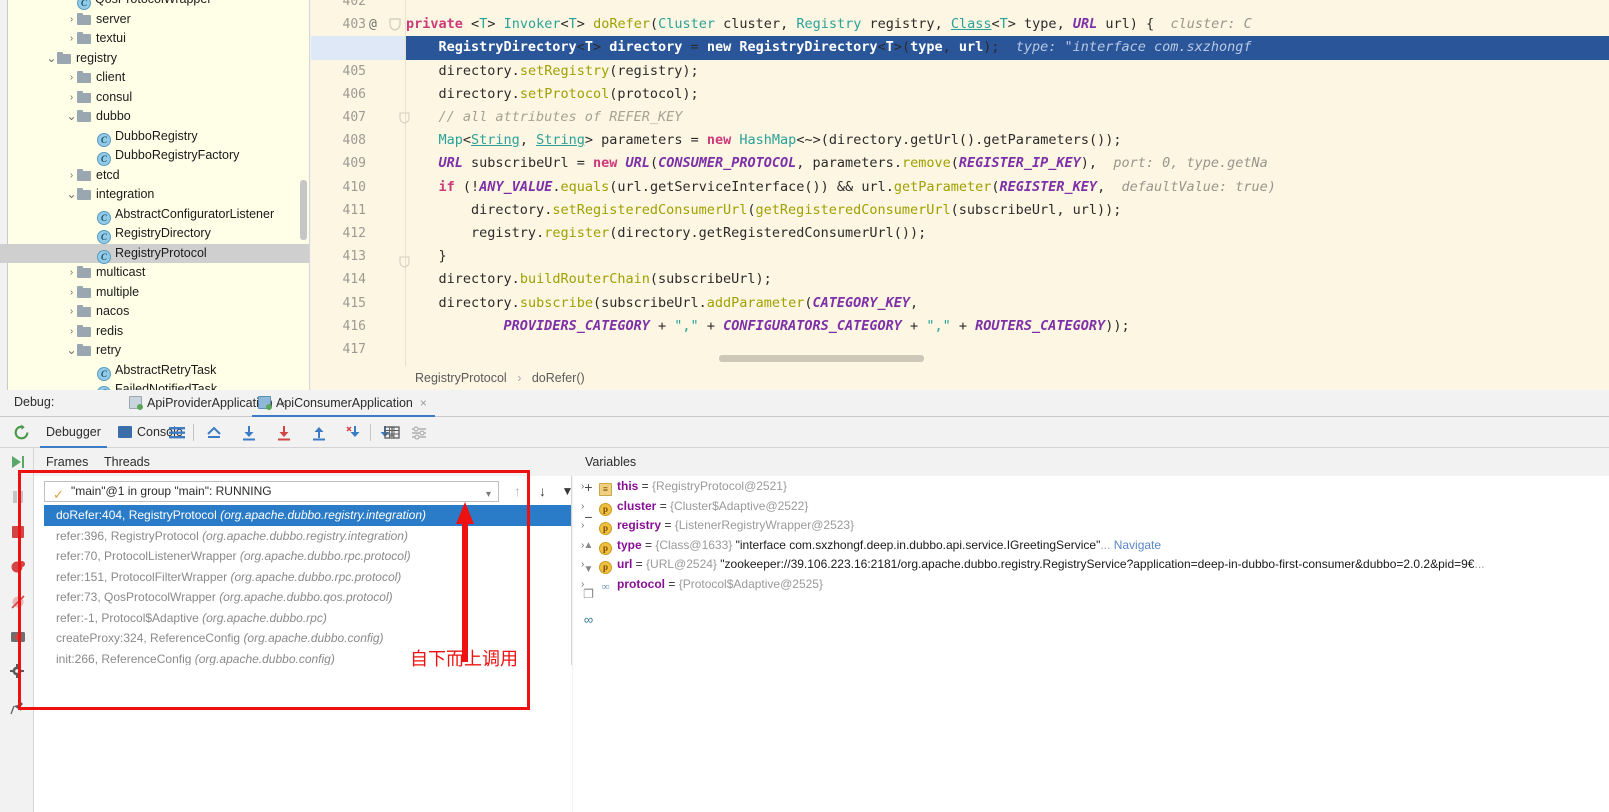 The image size is (1609, 812). I want to click on project-tree-item-failednotifiedtask: CFailedNotifiedTask, so click(154, 385).